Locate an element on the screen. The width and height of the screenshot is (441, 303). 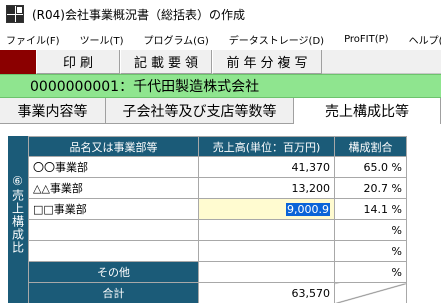
other-label: その他 is located at coordinates (113, 272).